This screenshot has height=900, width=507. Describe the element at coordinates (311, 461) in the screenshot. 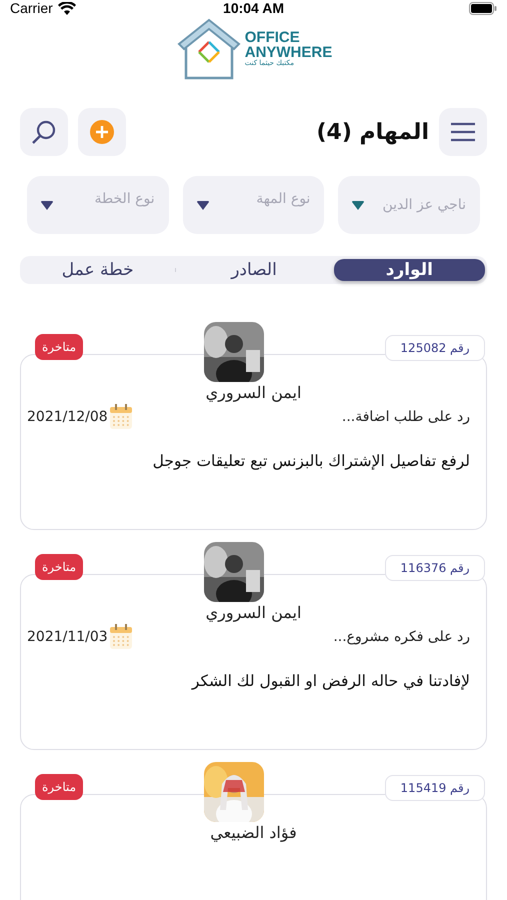

I see `task-description: لرفع تفاصيل الإشتراك بالبزنس تبع تعليقات جوجل` at that location.